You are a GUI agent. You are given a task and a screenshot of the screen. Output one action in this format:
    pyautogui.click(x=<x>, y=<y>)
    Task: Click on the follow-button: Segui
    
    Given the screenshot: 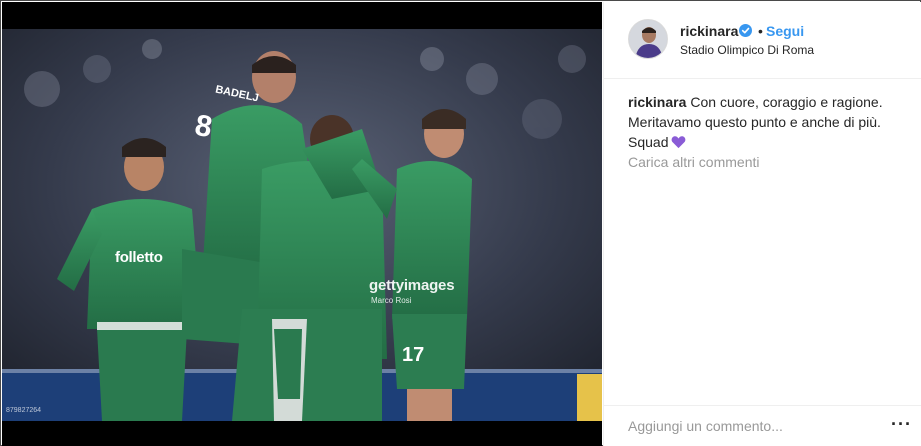 What is the action you would take?
    pyautogui.click(x=785, y=31)
    